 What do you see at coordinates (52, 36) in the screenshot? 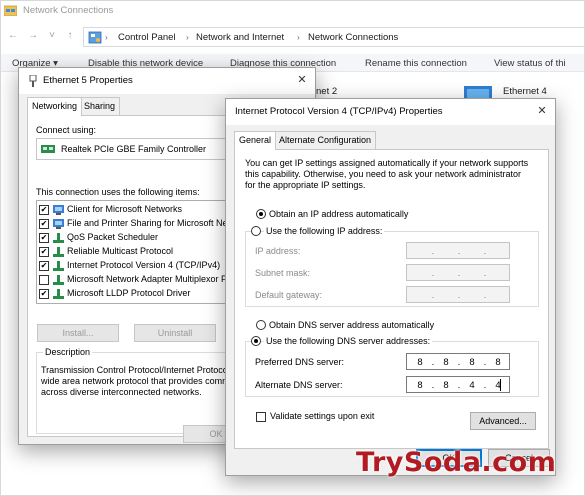
I see `recent-locations-chevron-icon: ˅` at bounding box center [52, 36].